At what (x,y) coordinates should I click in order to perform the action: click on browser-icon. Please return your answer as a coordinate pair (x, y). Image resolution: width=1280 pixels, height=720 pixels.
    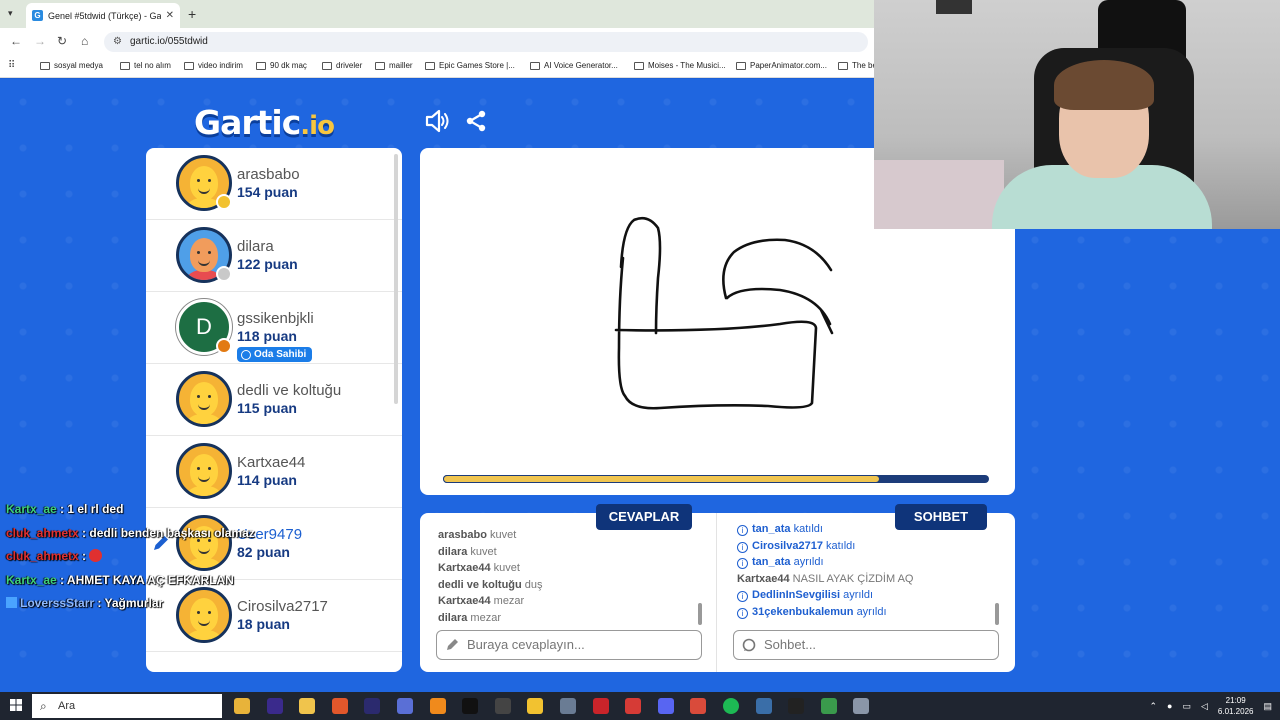
    Looking at the image, I should click on (405, 706).